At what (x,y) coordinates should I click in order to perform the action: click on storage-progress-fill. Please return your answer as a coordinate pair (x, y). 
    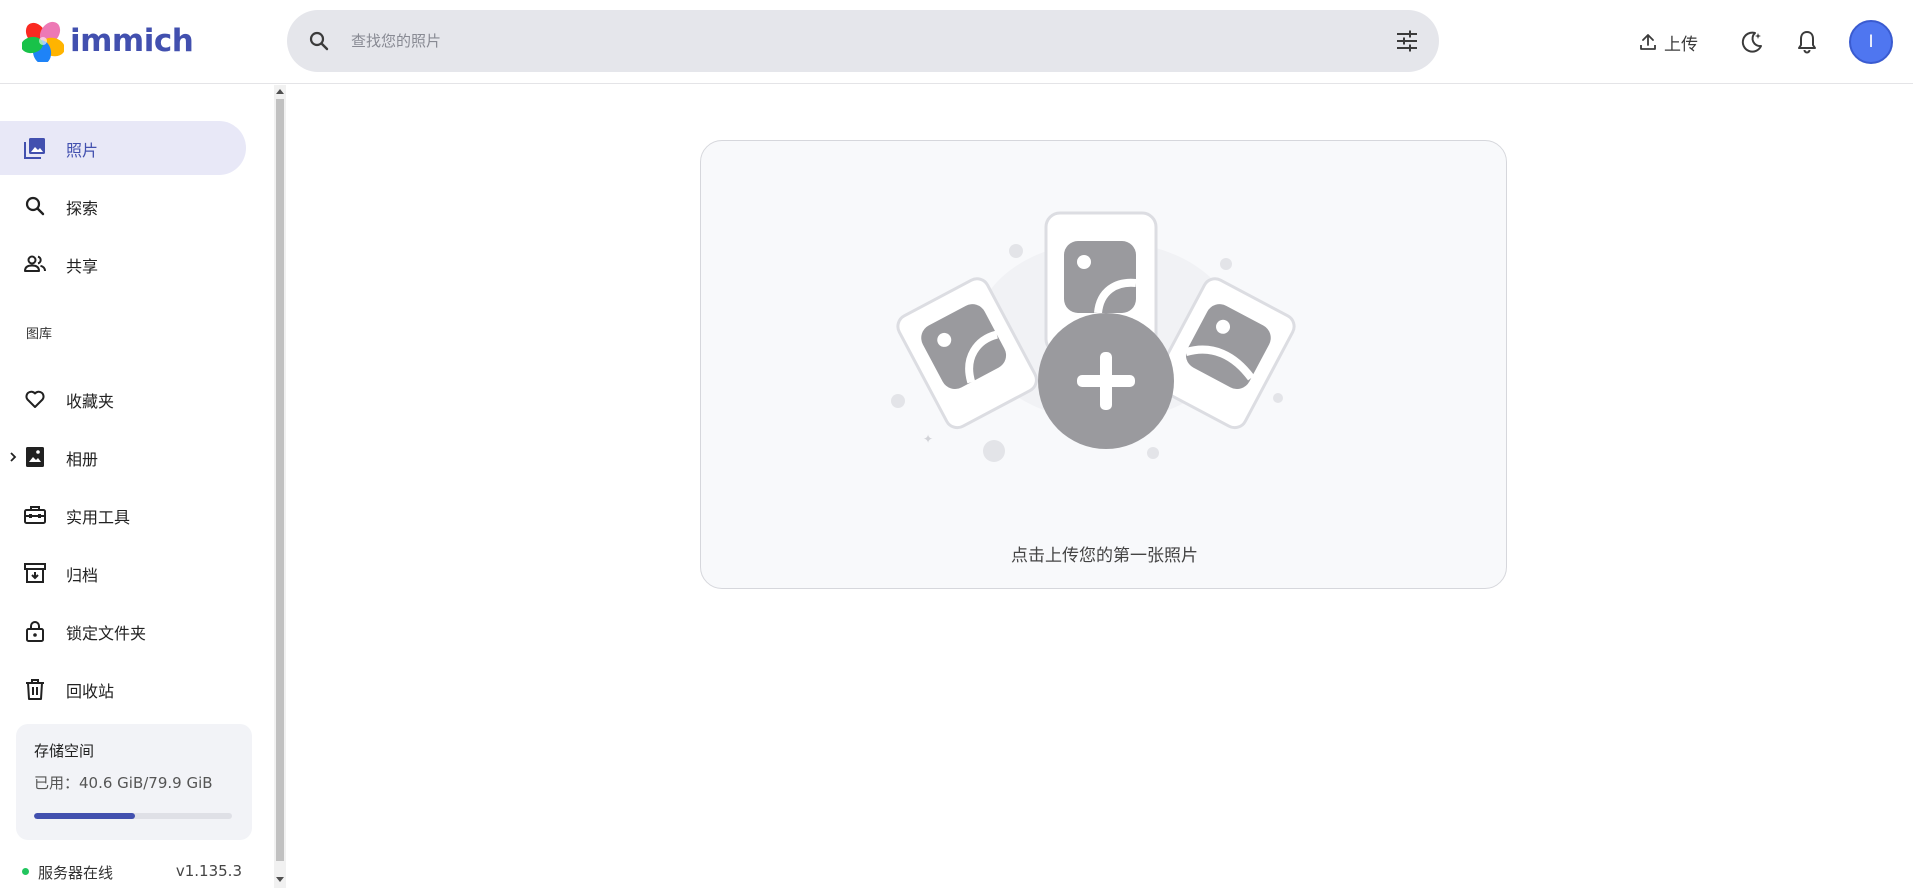
    Looking at the image, I should click on (84, 816).